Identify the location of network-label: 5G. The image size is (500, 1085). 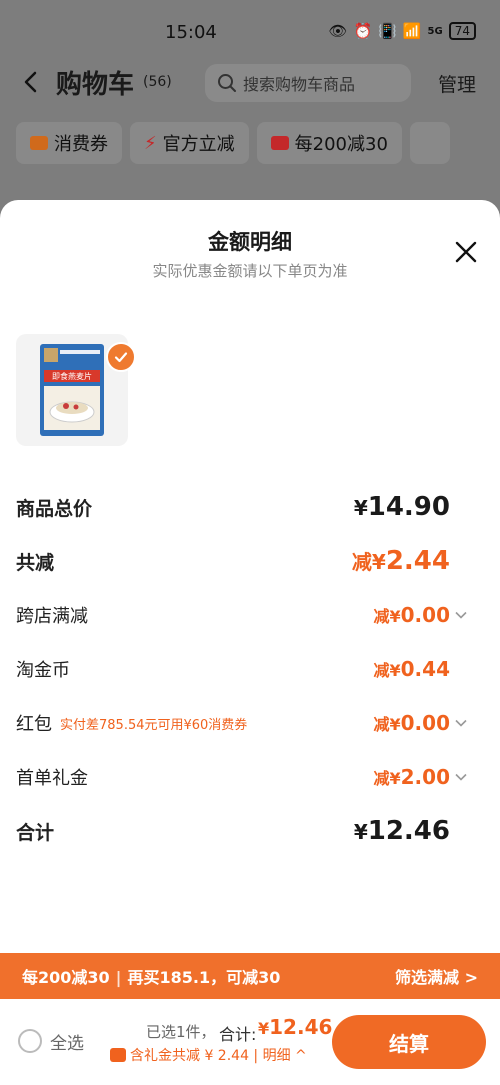
(435, 31).